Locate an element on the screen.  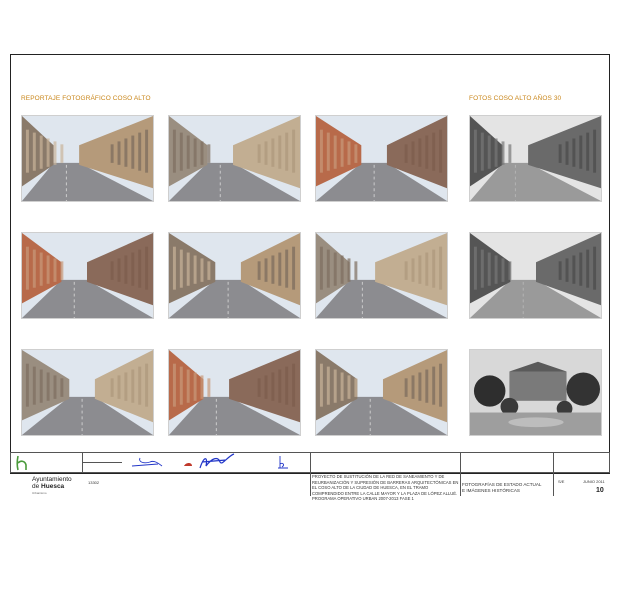
logo-line-2: de Huesca is located at coordinates (48, 486).